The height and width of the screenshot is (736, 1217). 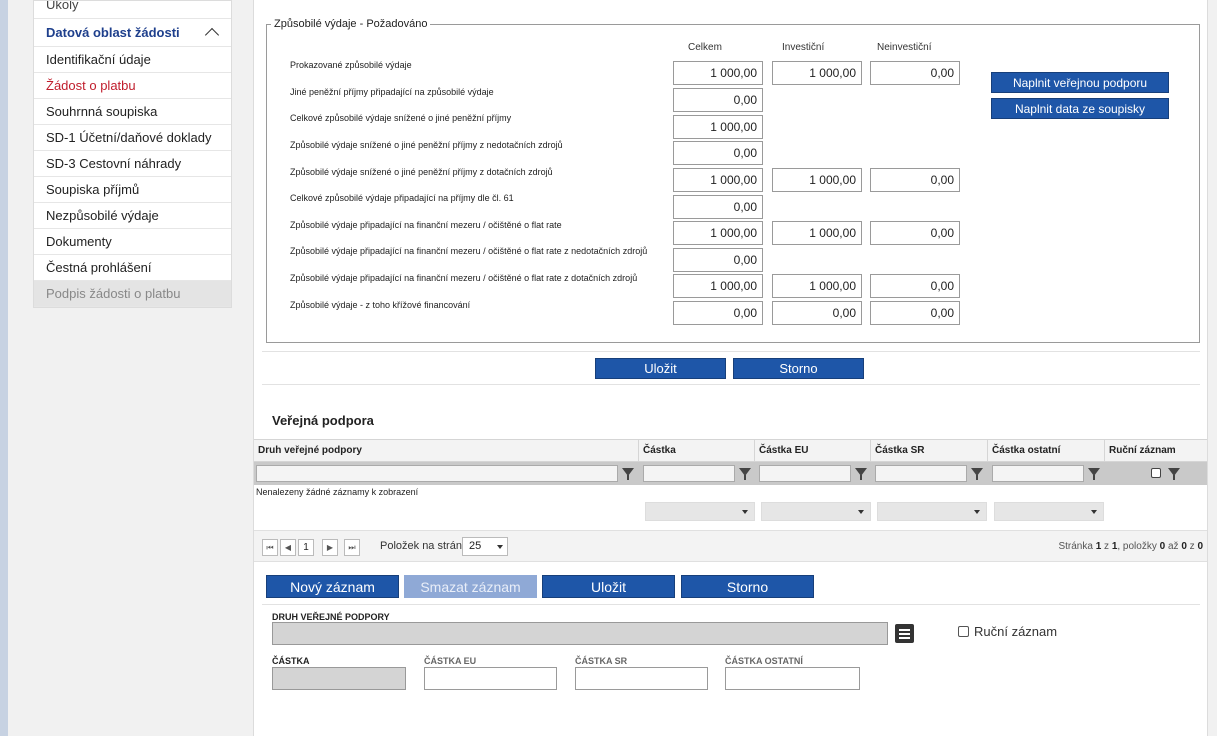 What do you see at coordinates (339, 678) in the screenshot?
I see `castka-field` at bounding box center [339, 678].